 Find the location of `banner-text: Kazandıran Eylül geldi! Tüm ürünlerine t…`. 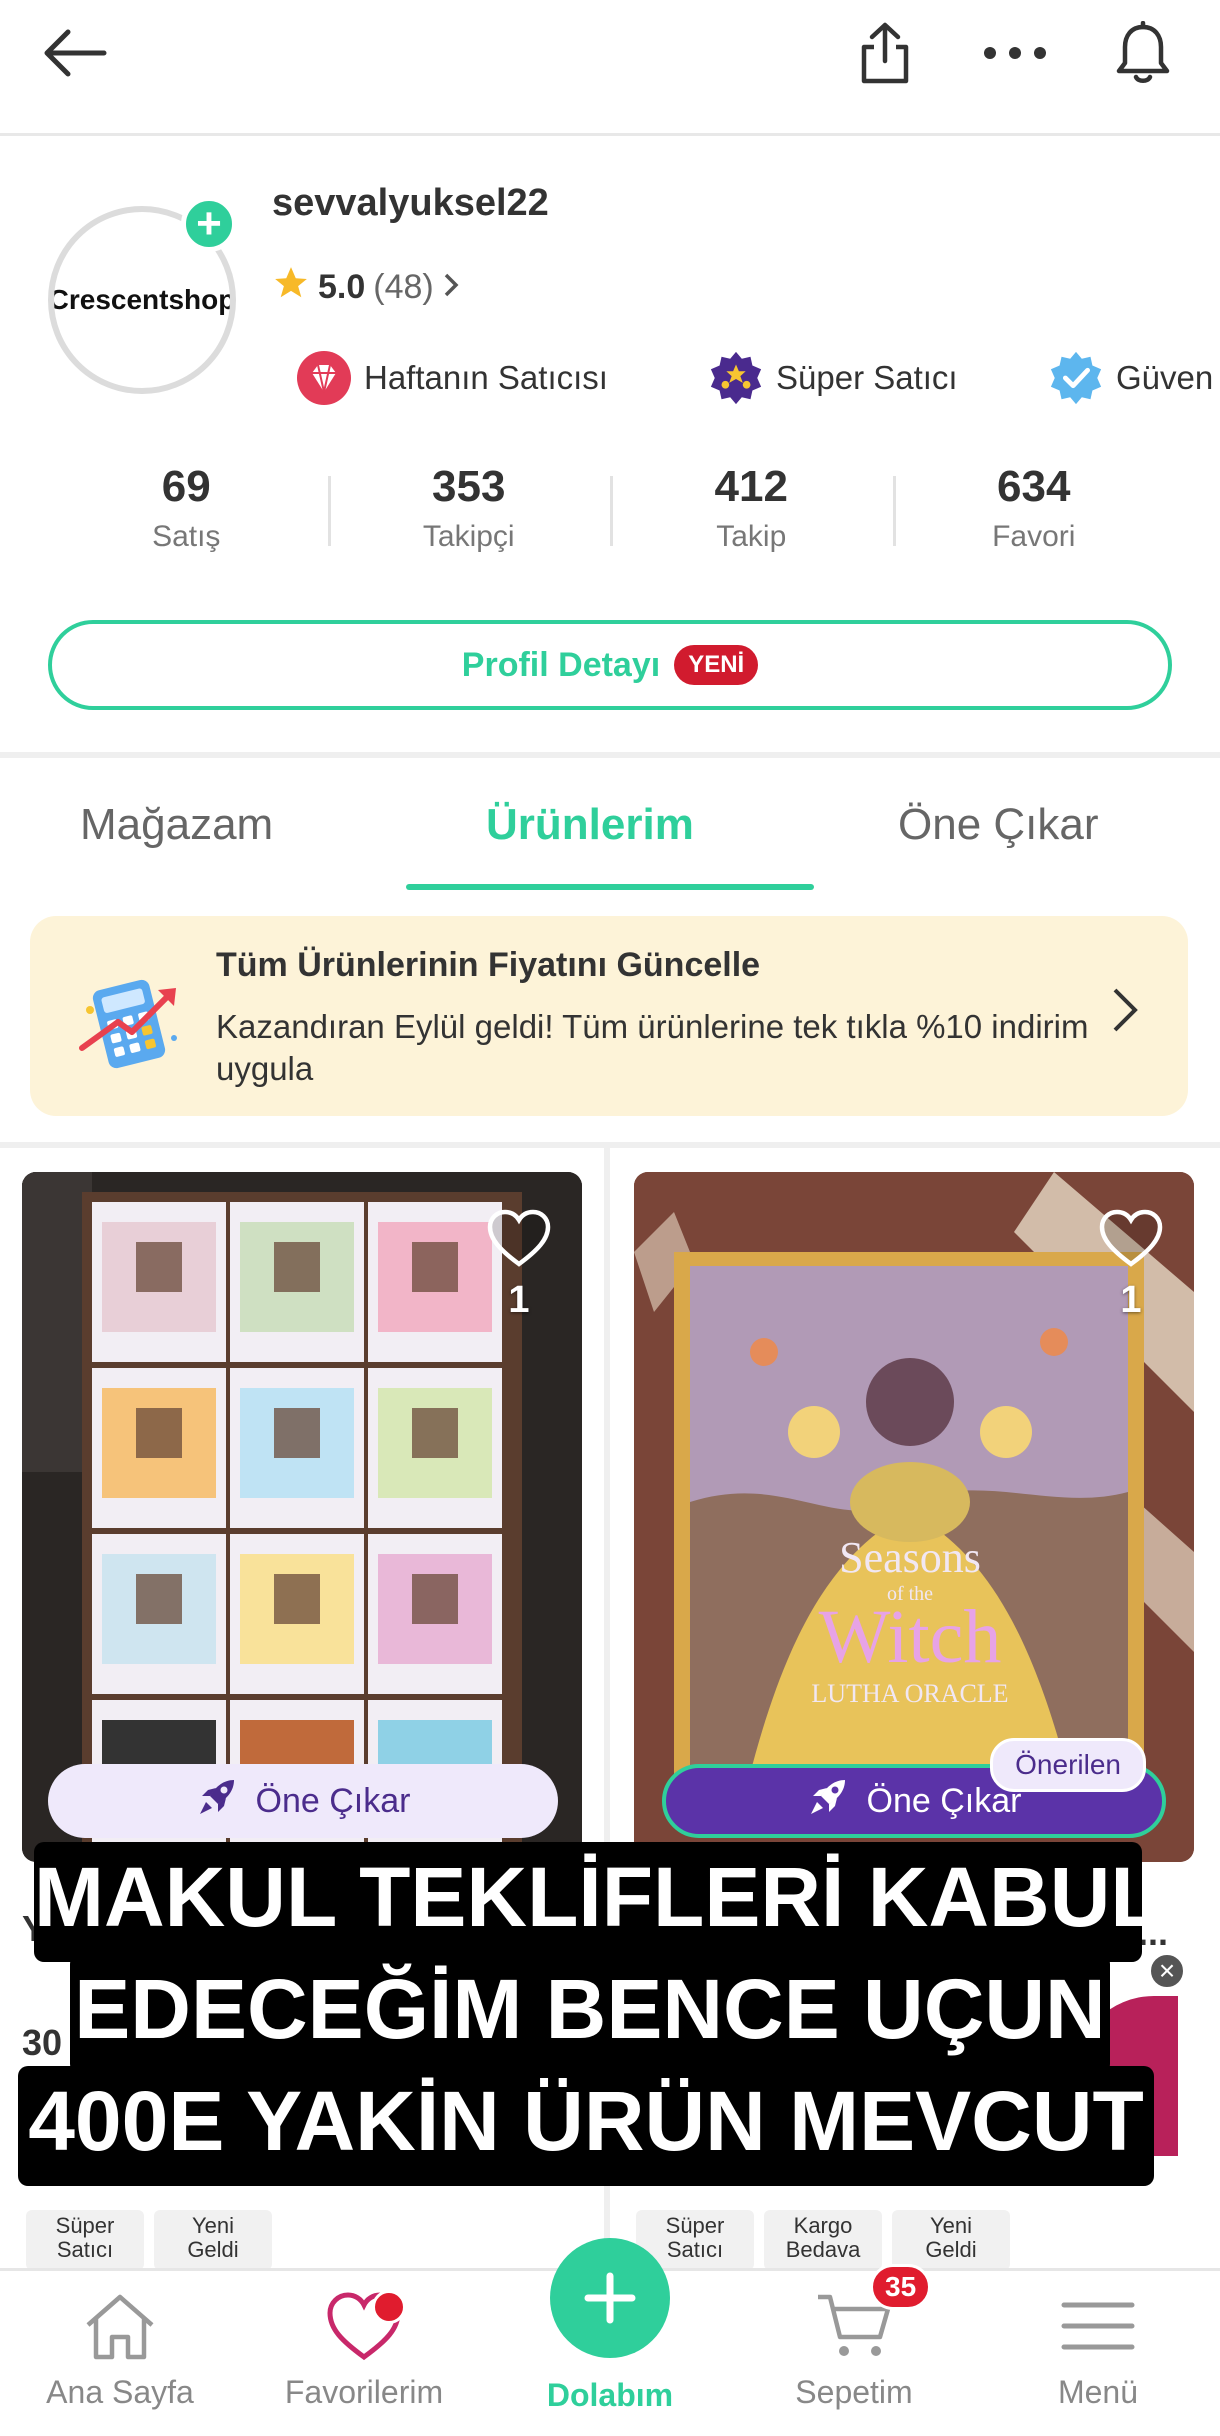

banner-text: Kazandıran Eylül geldi! Tüm ürünlerine t… is located at coordinates (652, 1047).